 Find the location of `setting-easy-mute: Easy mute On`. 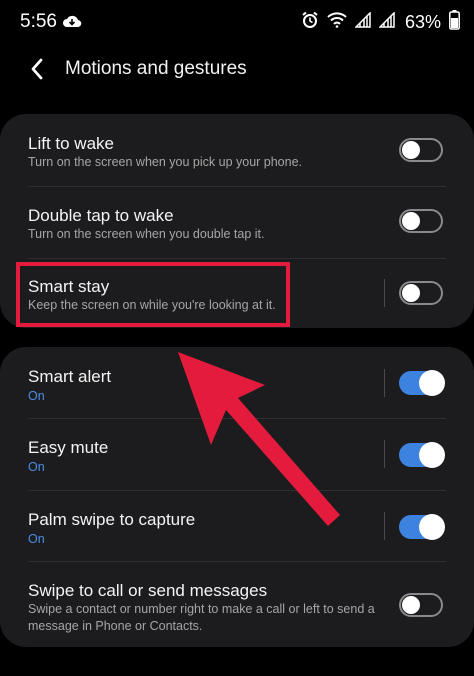

setting-easy-mute: Easy mute On is located at coordinates (237, 454).